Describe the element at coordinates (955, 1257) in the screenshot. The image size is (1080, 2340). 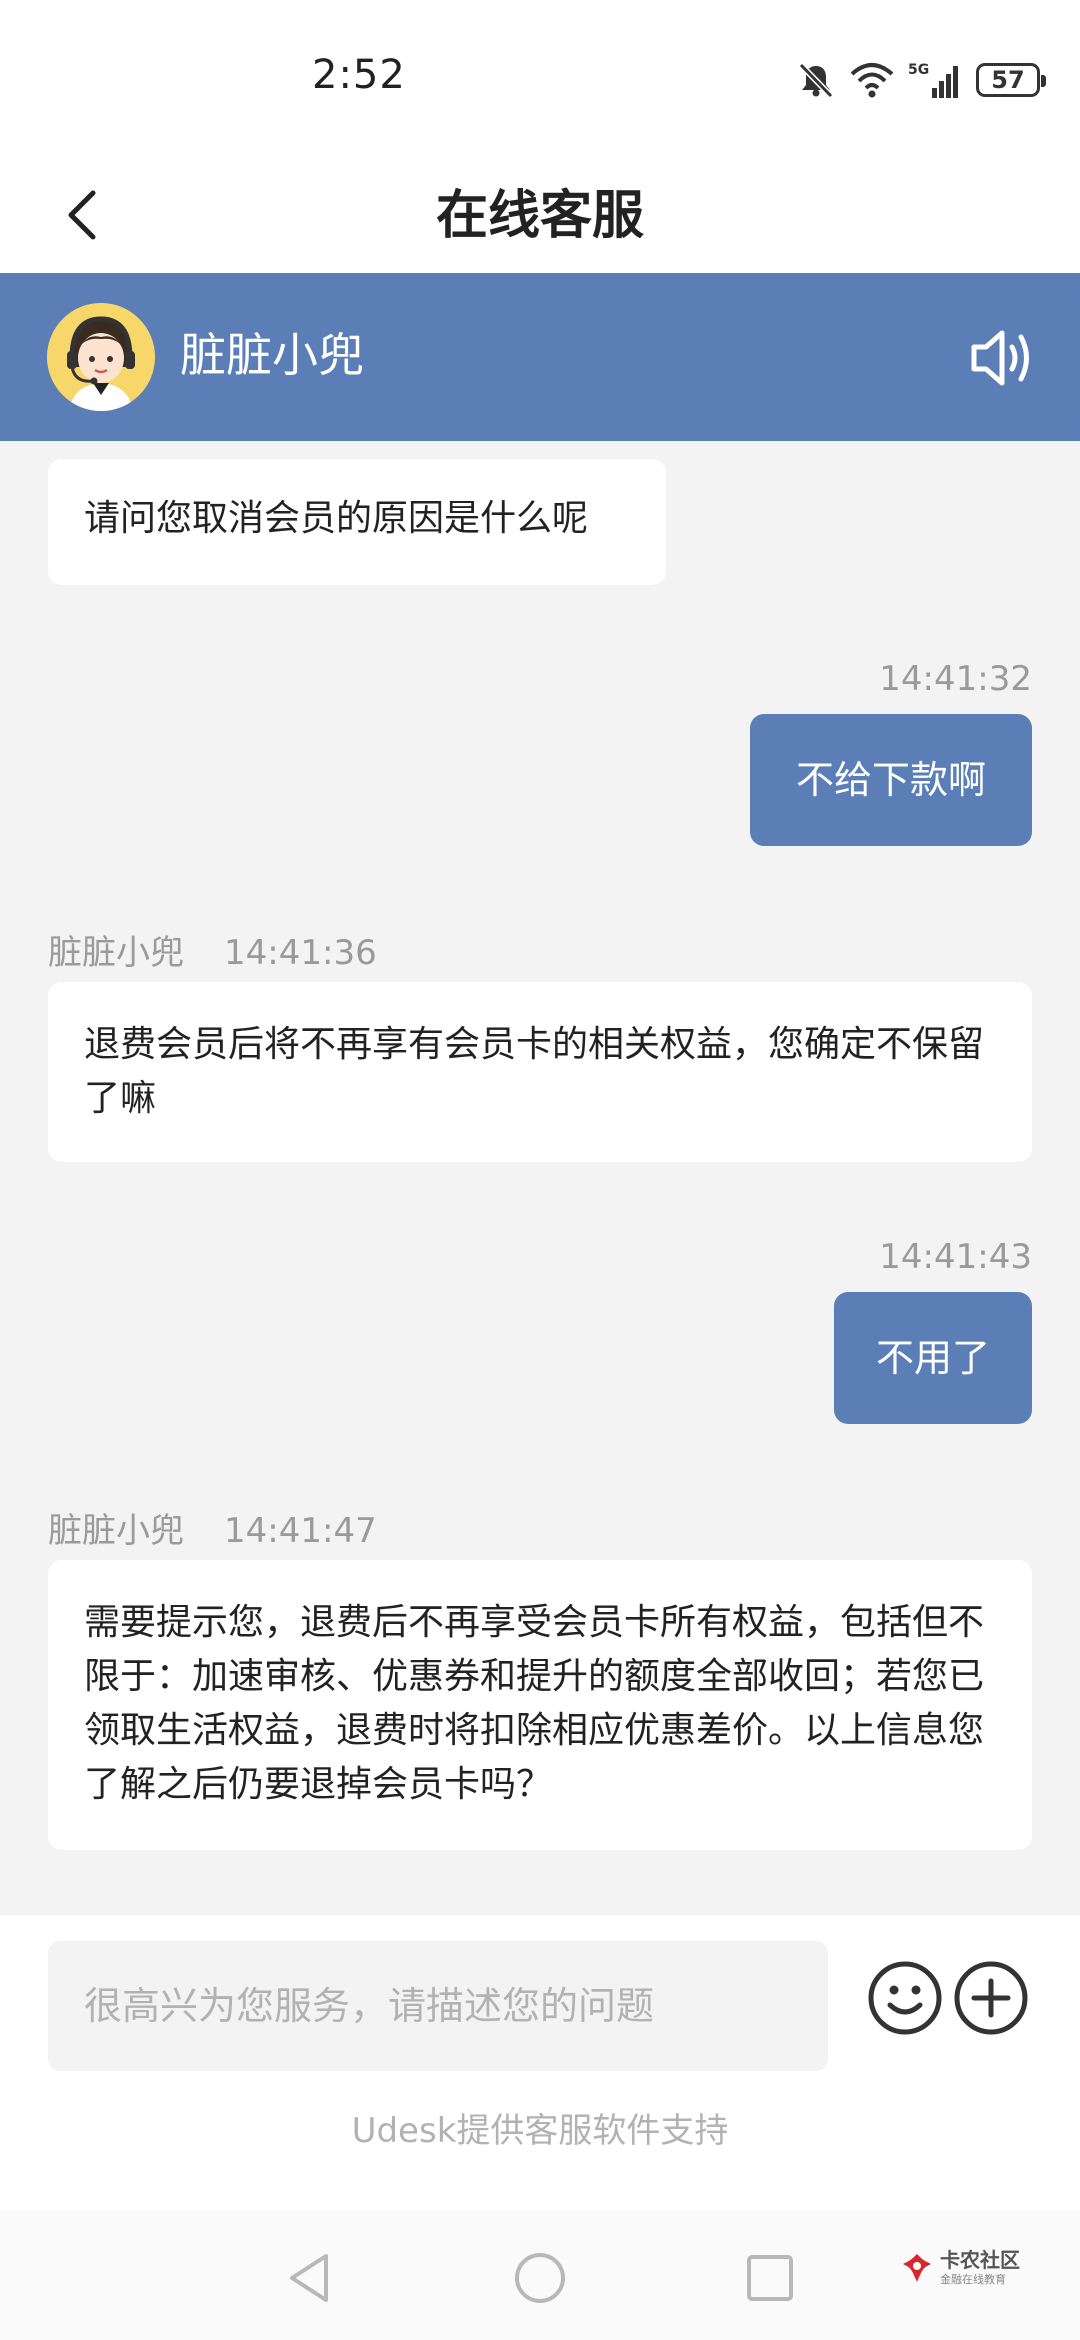
I see `message-timestamp: 14:41:43` at that location.